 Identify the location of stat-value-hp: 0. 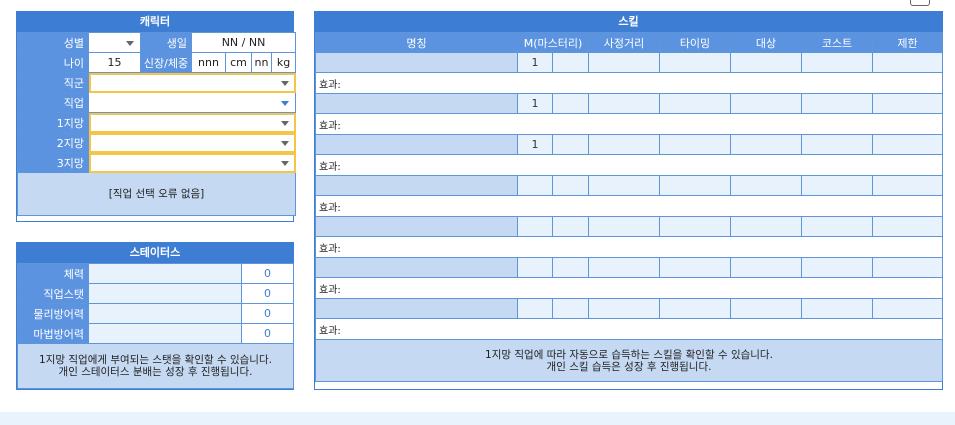
(267, 273).